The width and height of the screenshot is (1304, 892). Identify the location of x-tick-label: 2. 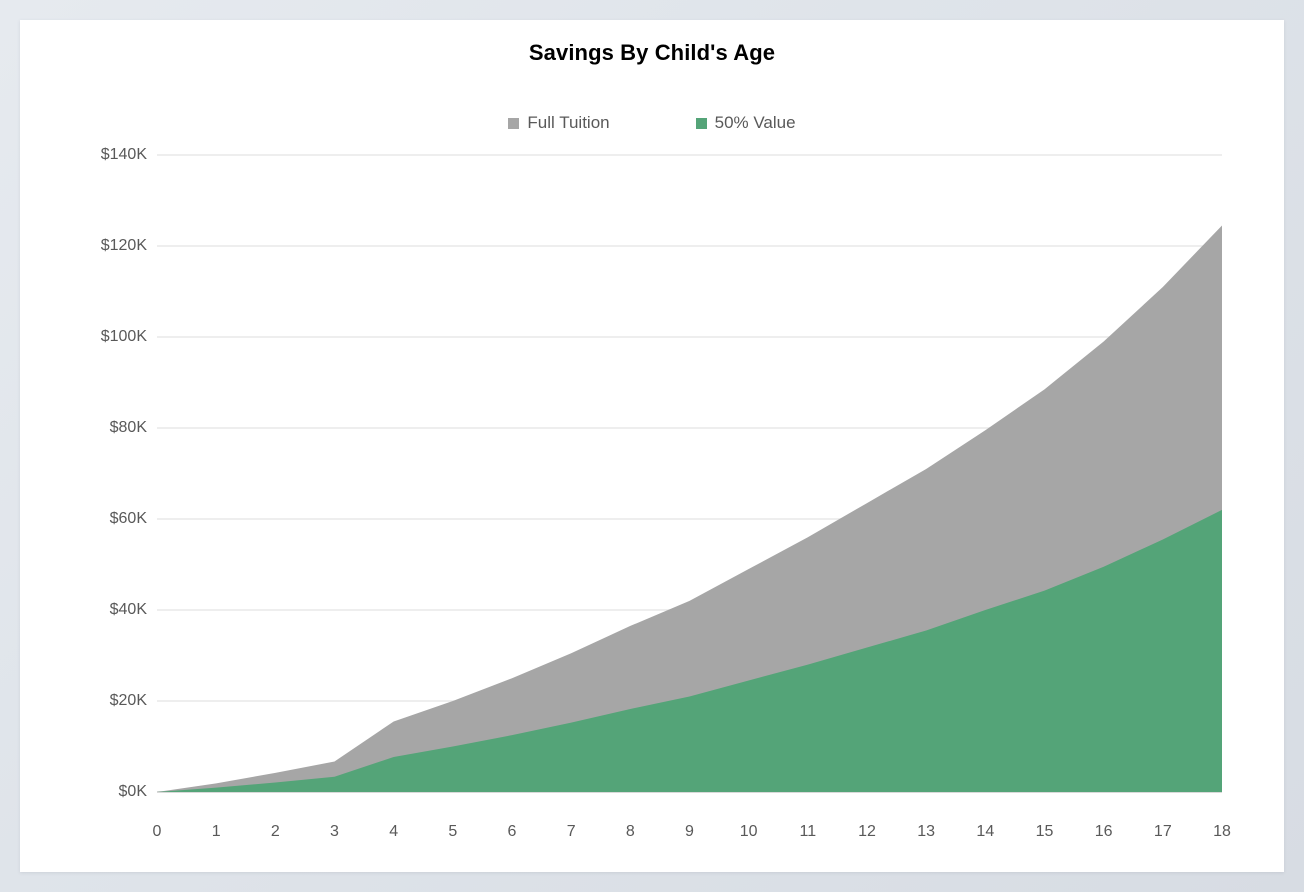
(275, 831).